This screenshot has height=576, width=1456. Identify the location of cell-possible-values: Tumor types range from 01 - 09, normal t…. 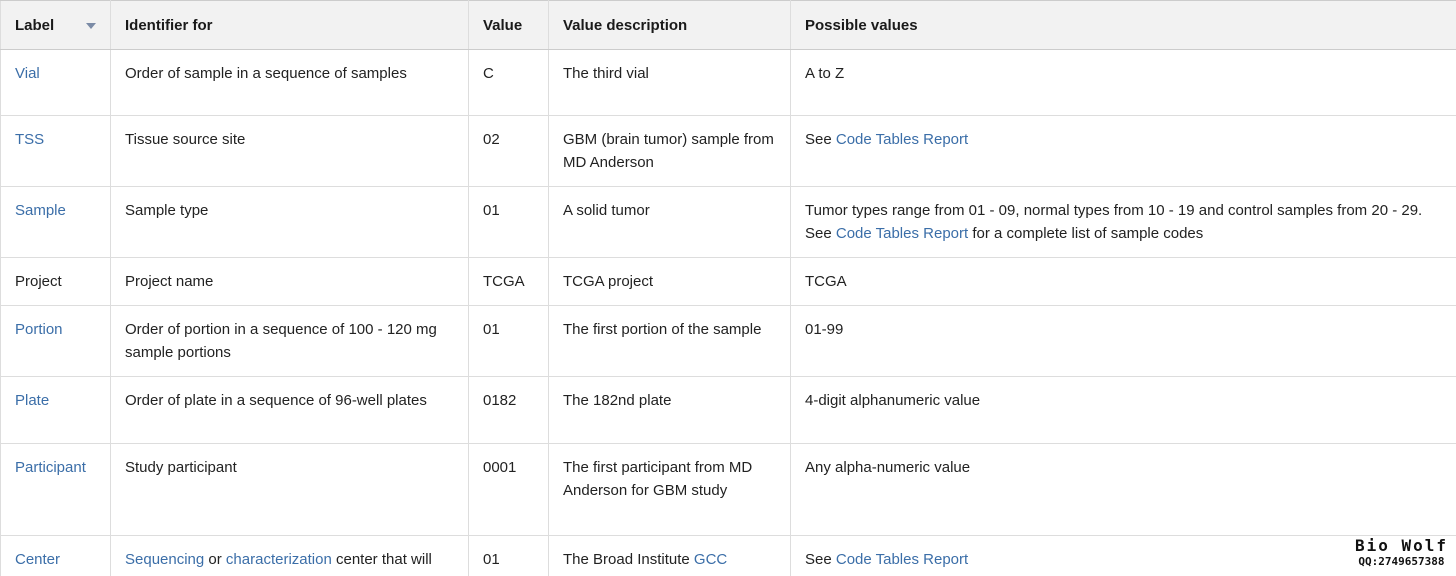
(1123, 222).